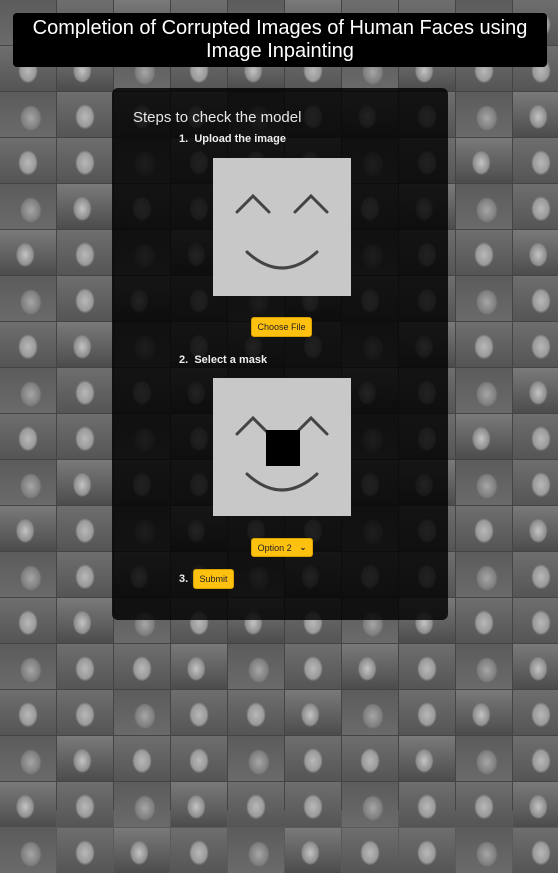 The width and height of the screenshot is (558, 873). What do you see at coordinates (240, 139) in the screenshot?
I see `step-text: Upload the image` at bounding box center [240, 139].